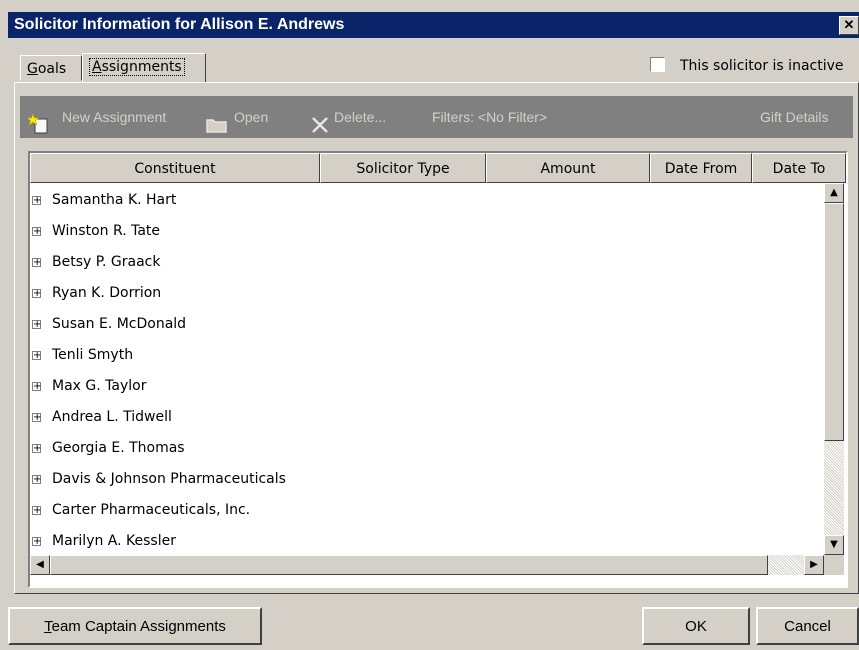 This screenshot has width=859, height=650. I want to click on table-row: + Andrea L. Tidwell, so click(427, 417).